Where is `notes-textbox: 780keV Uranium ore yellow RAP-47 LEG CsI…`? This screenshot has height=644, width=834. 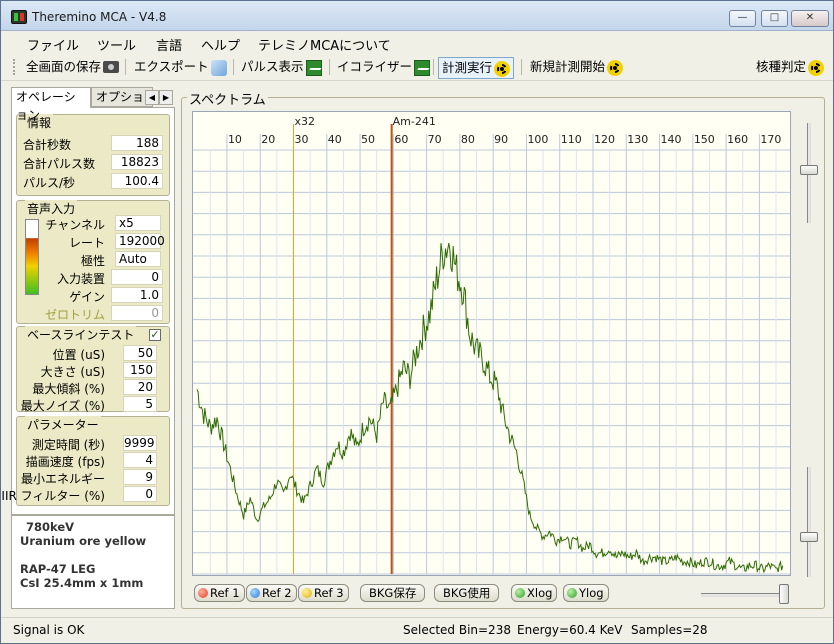 notes-textbox: 780keV Uranium ore yellow RAP-47 LEG CsI… is located at coordinates (93, 562).